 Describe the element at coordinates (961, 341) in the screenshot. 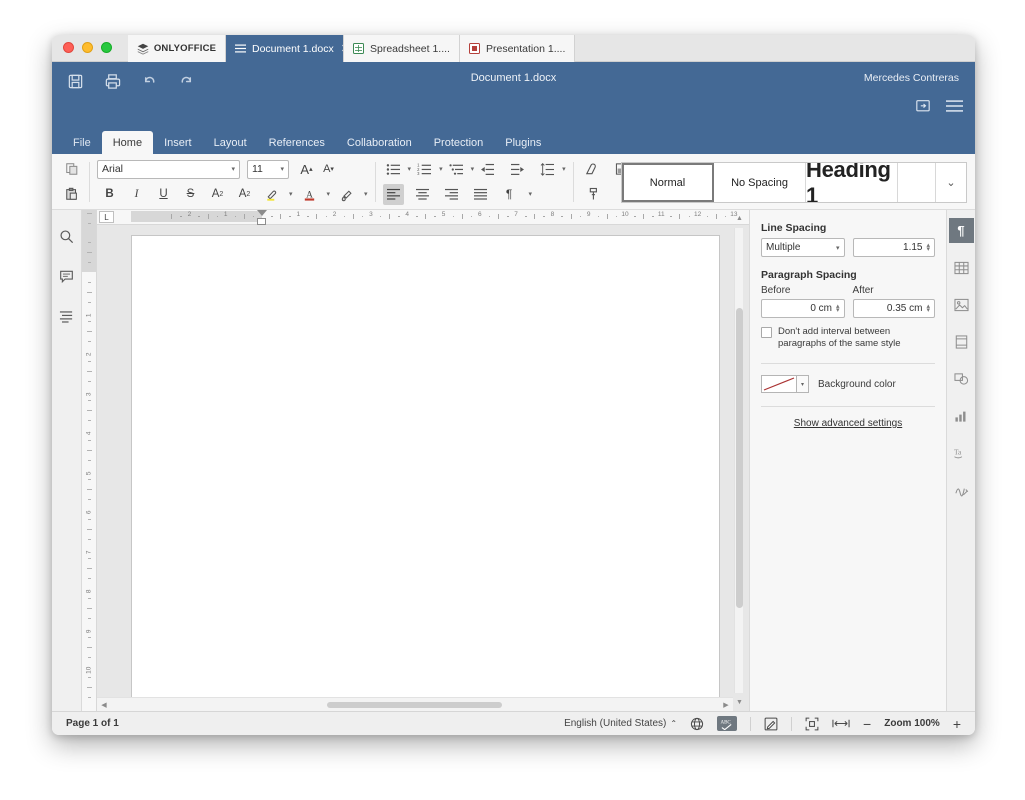

I see `header-footer-settings-icon` at that location.